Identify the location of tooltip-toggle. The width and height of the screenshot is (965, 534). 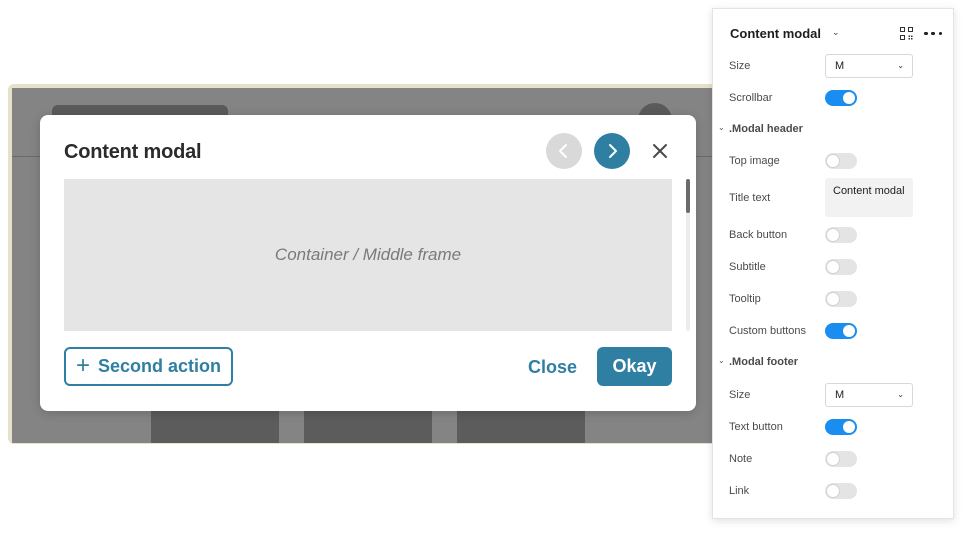
(841, 299).